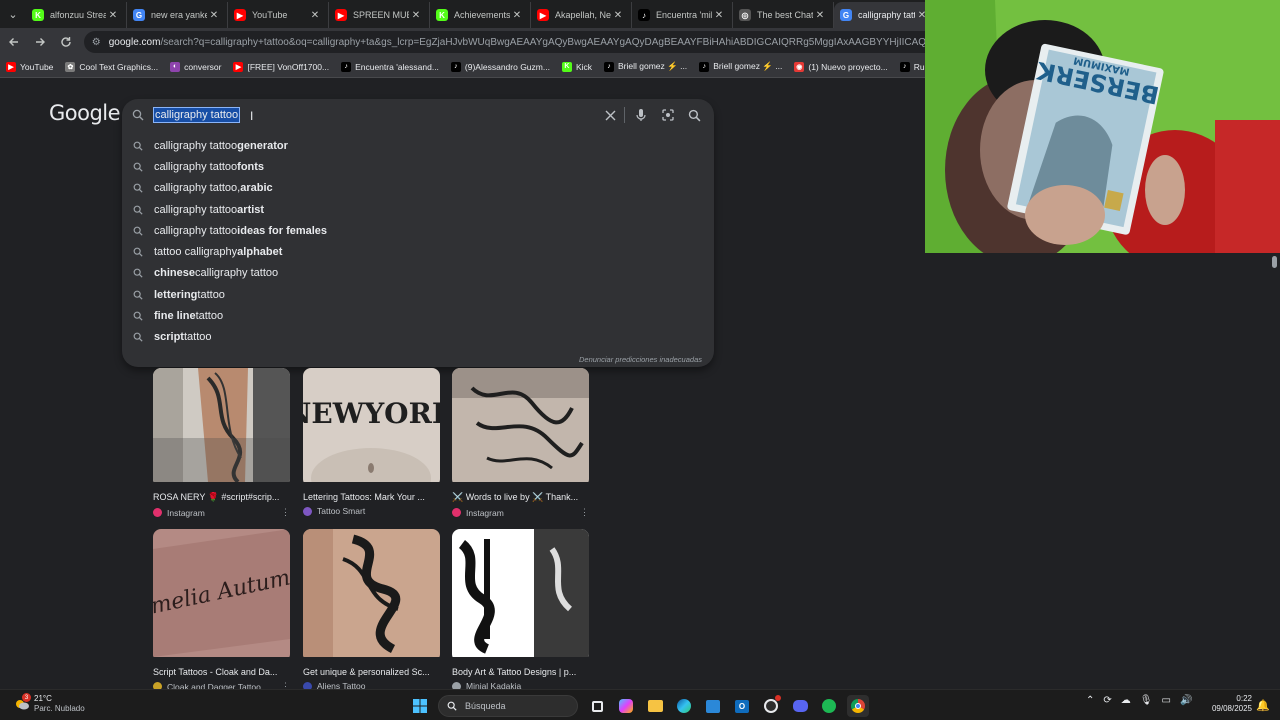  What do you see at coordinates (771, 706) in the screenshot?
I see `game-app-button` at bounding box center [771, 706].